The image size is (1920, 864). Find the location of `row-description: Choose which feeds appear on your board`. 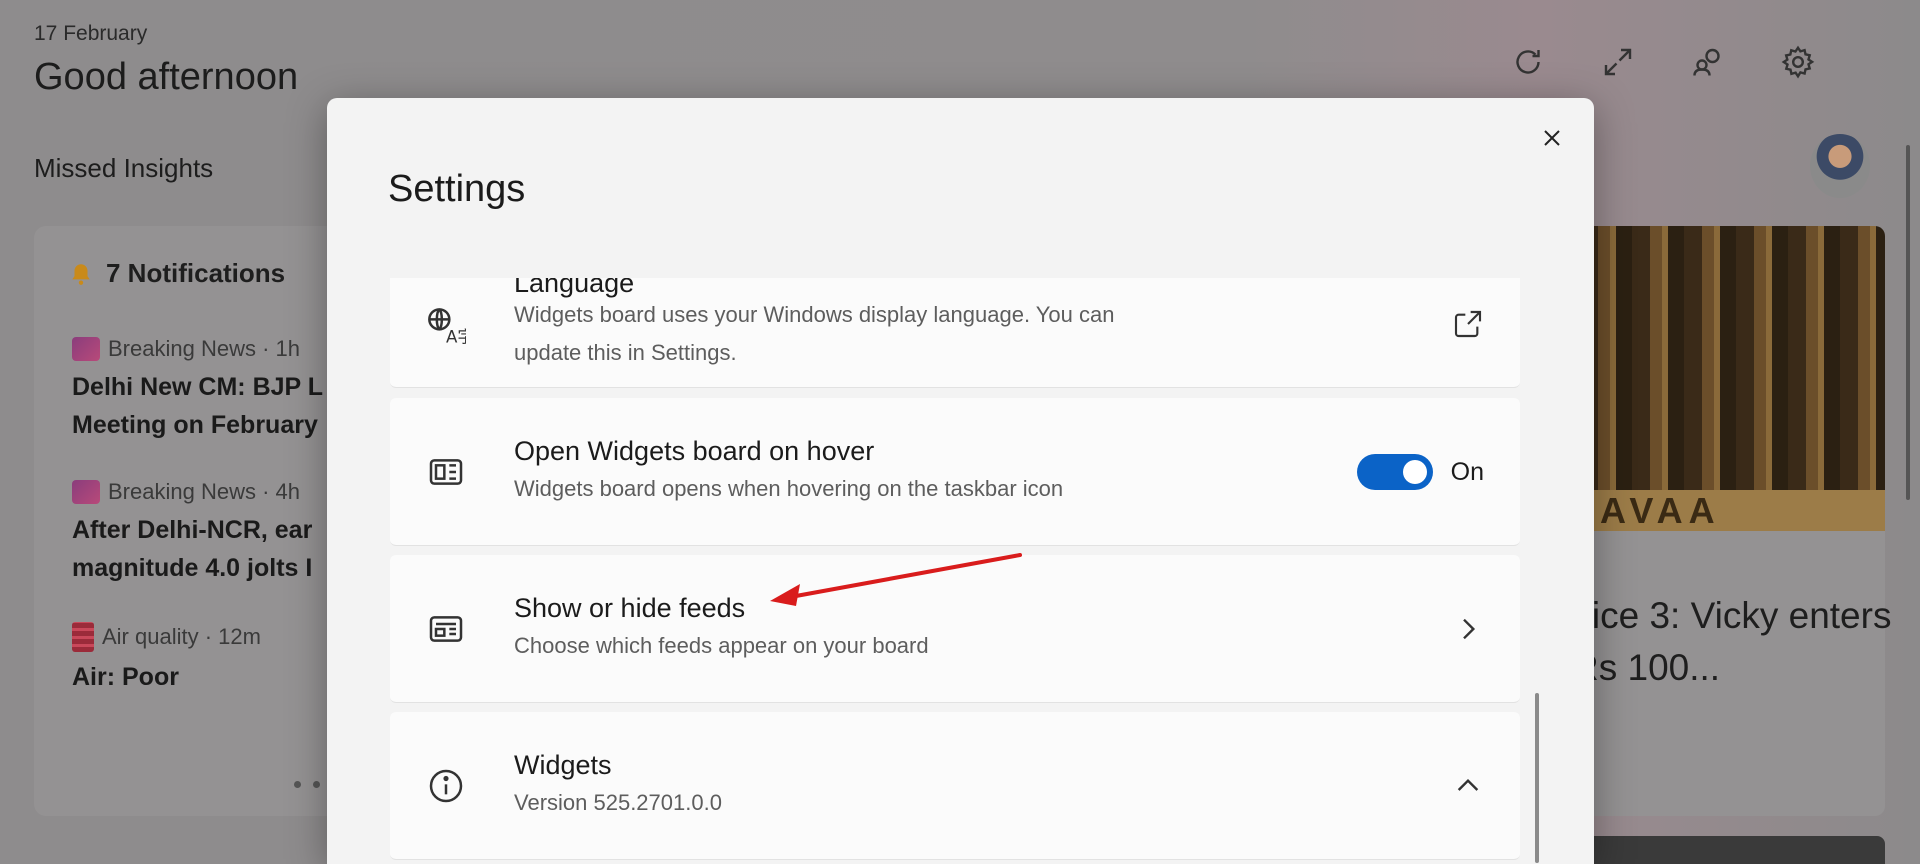

row-description: Choose which feeds appear on your board is located at coordinates (721, 645).